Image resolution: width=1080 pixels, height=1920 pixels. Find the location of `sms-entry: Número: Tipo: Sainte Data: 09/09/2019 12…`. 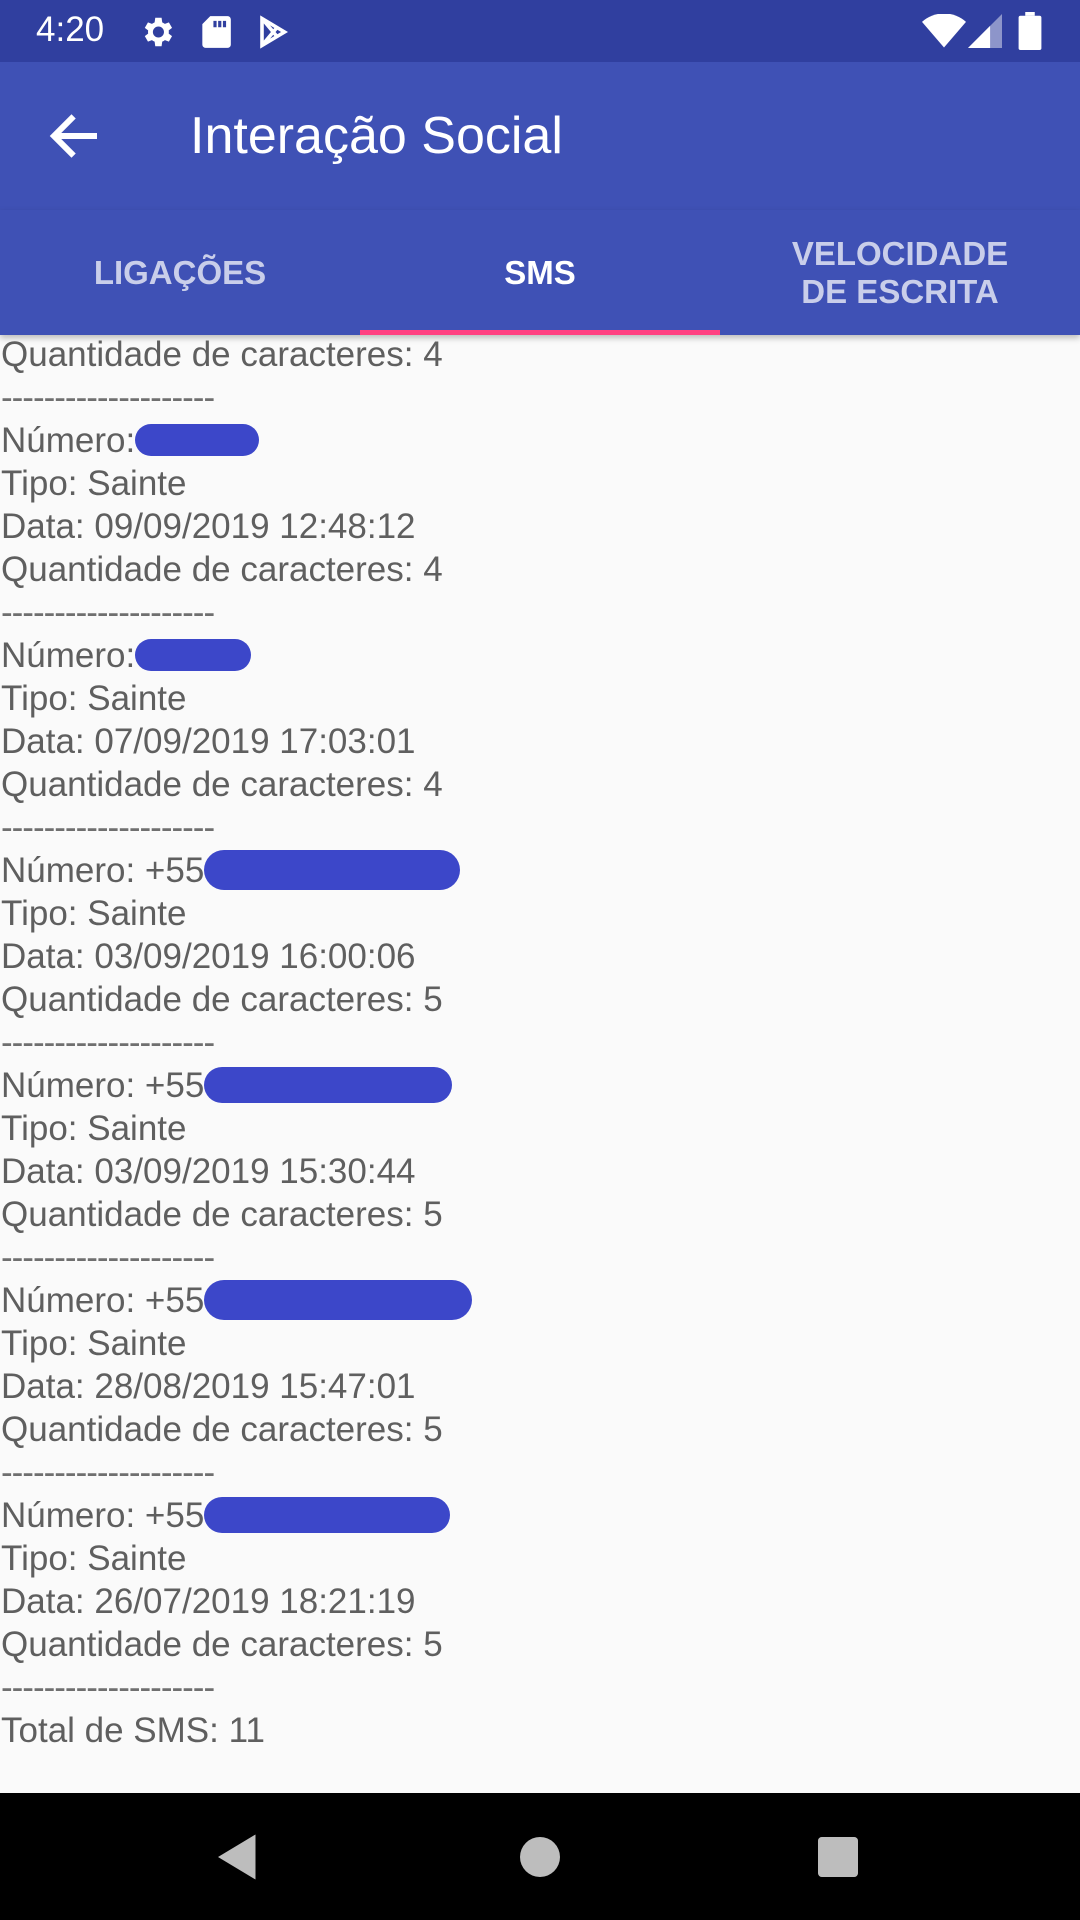

sms-entry: Número: Tipo: Sainte Data: 09/09/2019 12… is located at coordinates (236, 505).